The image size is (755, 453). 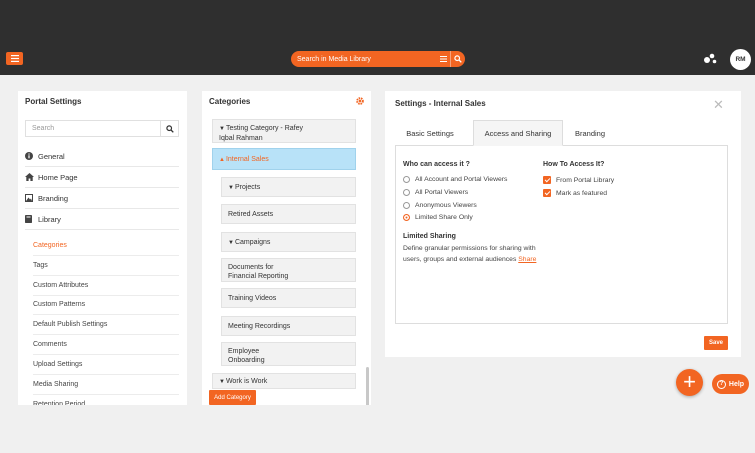 What do you see at coordinates (288, 242) in the screenshot?
I see `category-campaigns: ▼Campaigns` at bounding box center [288, 242].